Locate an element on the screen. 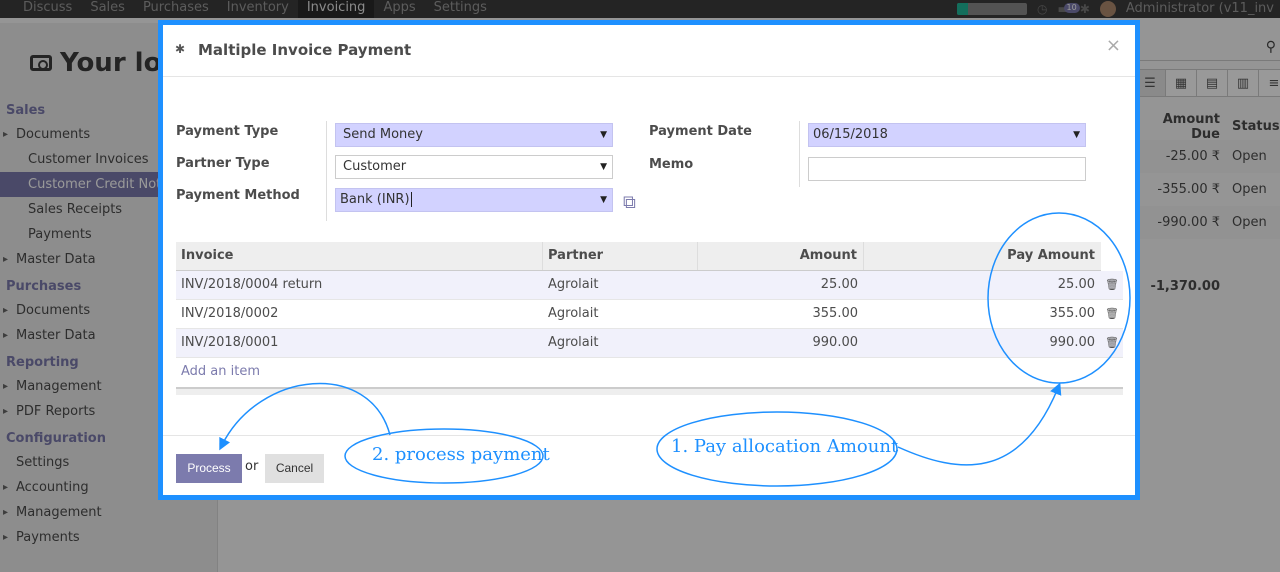  partner-type-label: Partner Type is located at coordinates (223, 163).